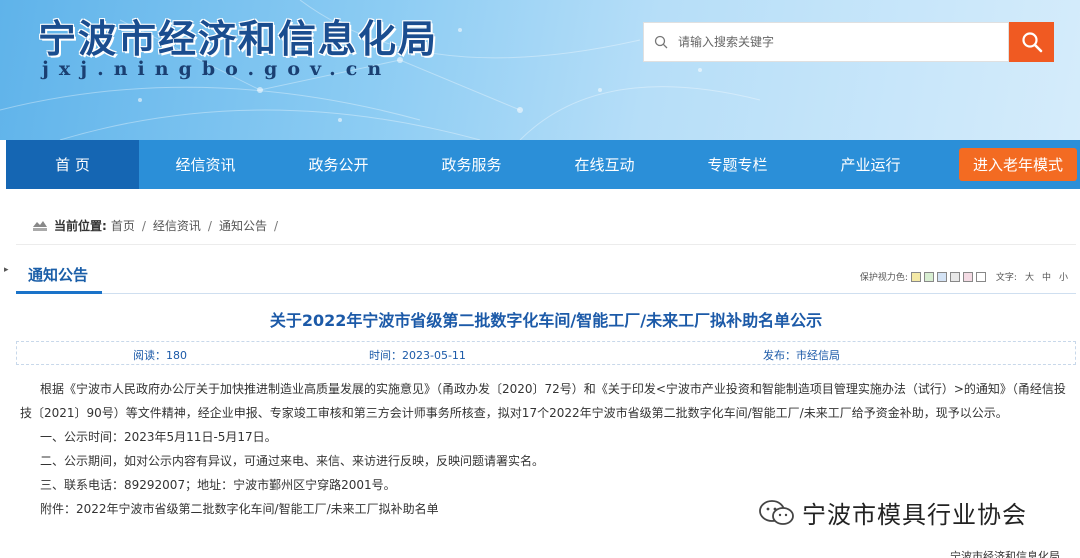 This screenshot has width=1080, height=558. I want to click on eye-care-swatch-white, so click(980, 276).